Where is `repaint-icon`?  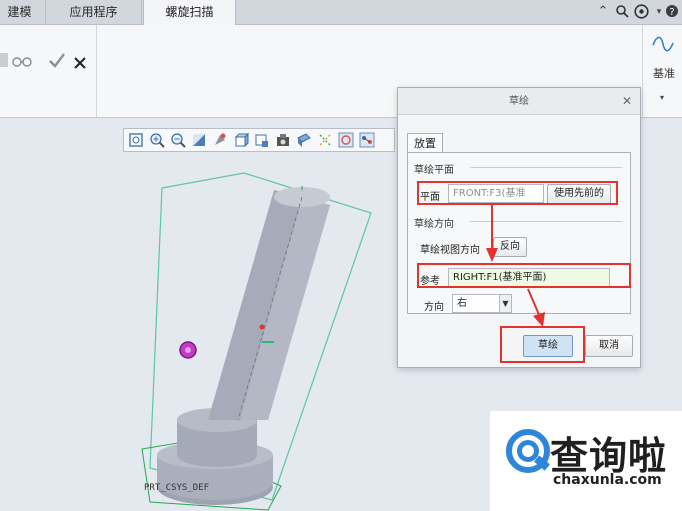 repaint-icon is located at coordinates (199, 140).